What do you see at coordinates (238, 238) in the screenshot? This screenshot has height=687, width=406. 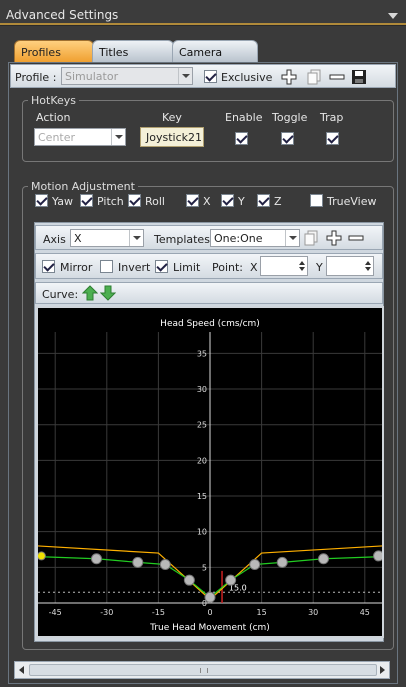 I see `templates-value: One:One` at bounding box center [238, 238].